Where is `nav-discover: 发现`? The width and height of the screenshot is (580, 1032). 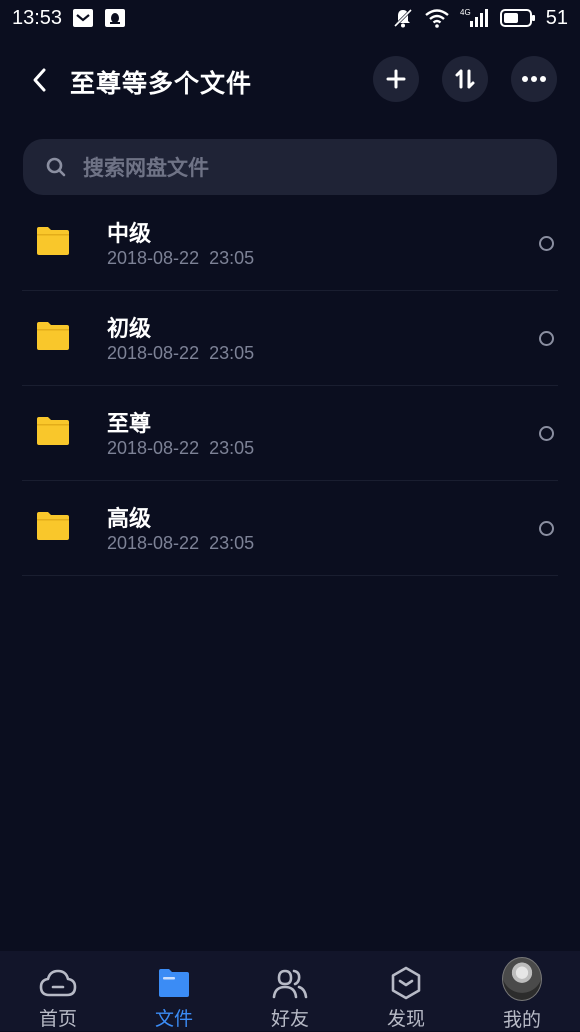 nav-discover: 发现 is located at coordinates (406, 991).